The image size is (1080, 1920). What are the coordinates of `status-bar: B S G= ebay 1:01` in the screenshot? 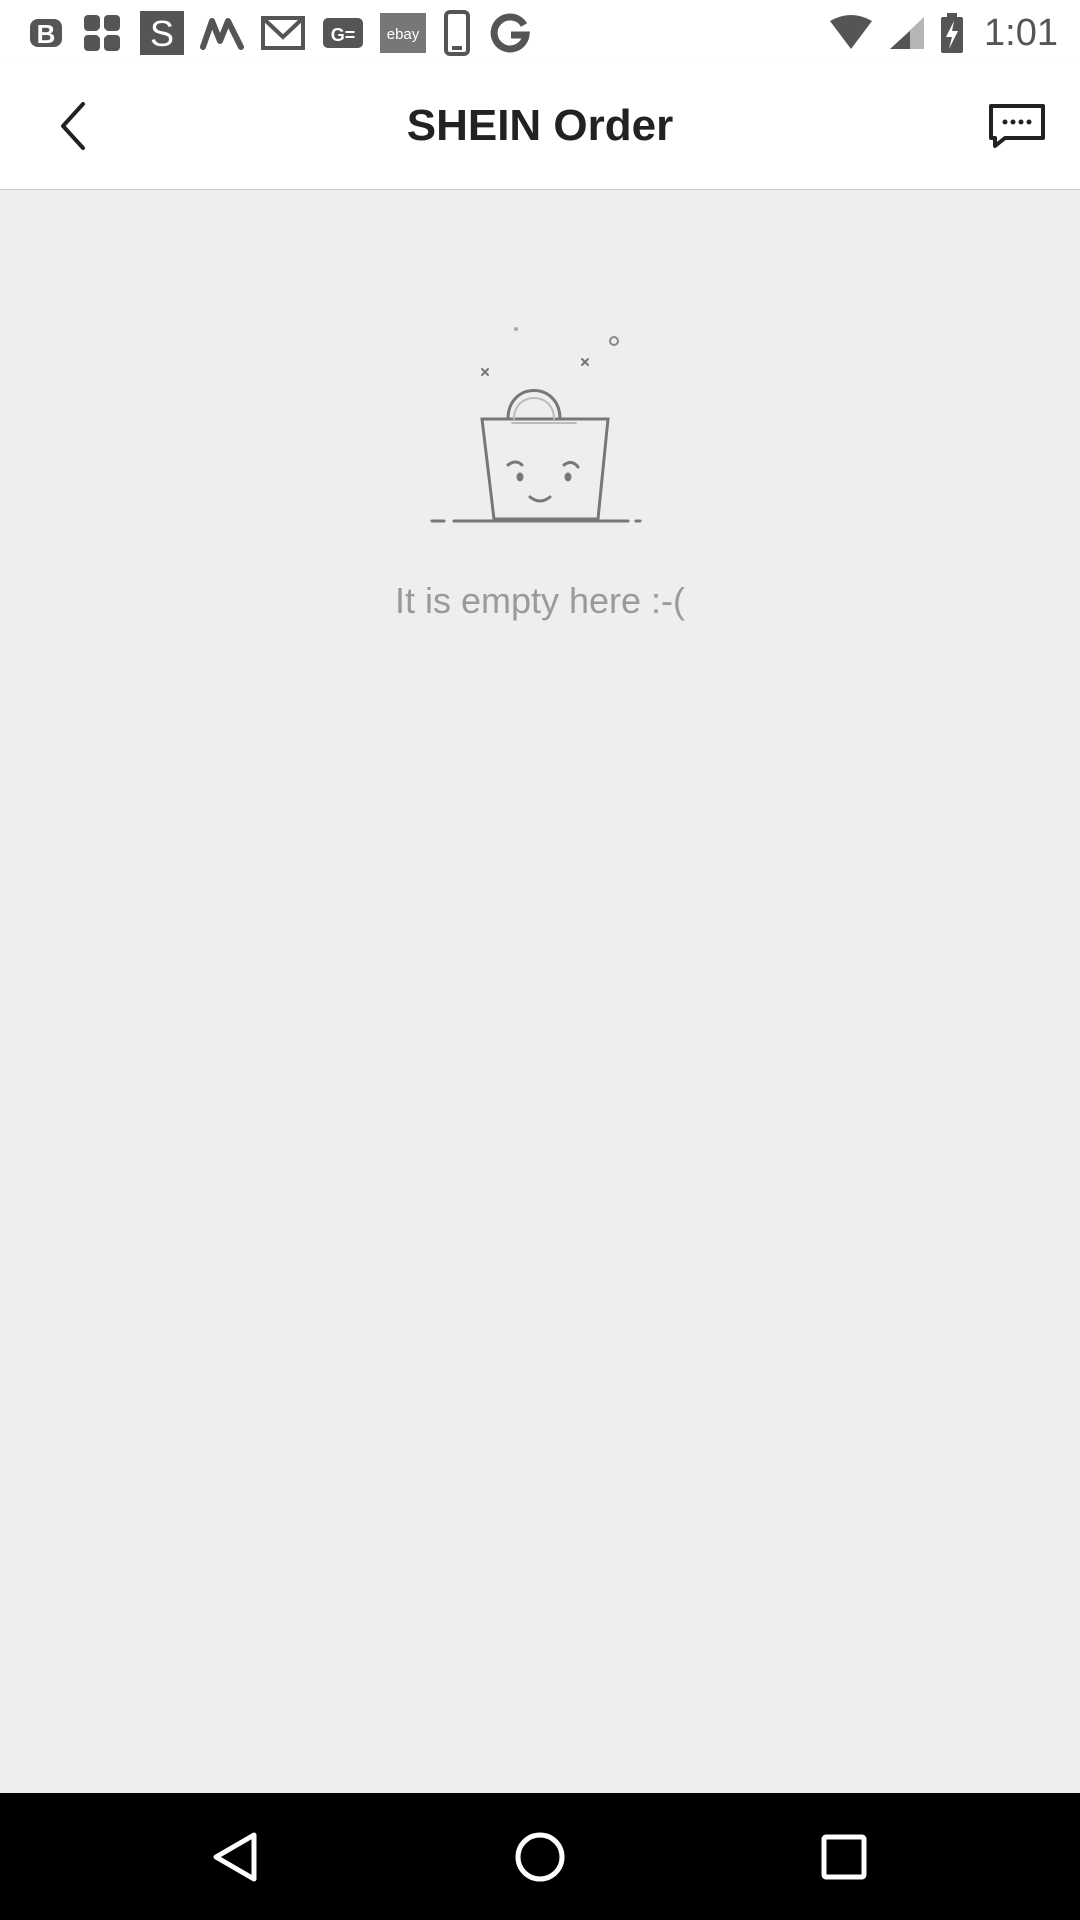 It's located at (540, 31).